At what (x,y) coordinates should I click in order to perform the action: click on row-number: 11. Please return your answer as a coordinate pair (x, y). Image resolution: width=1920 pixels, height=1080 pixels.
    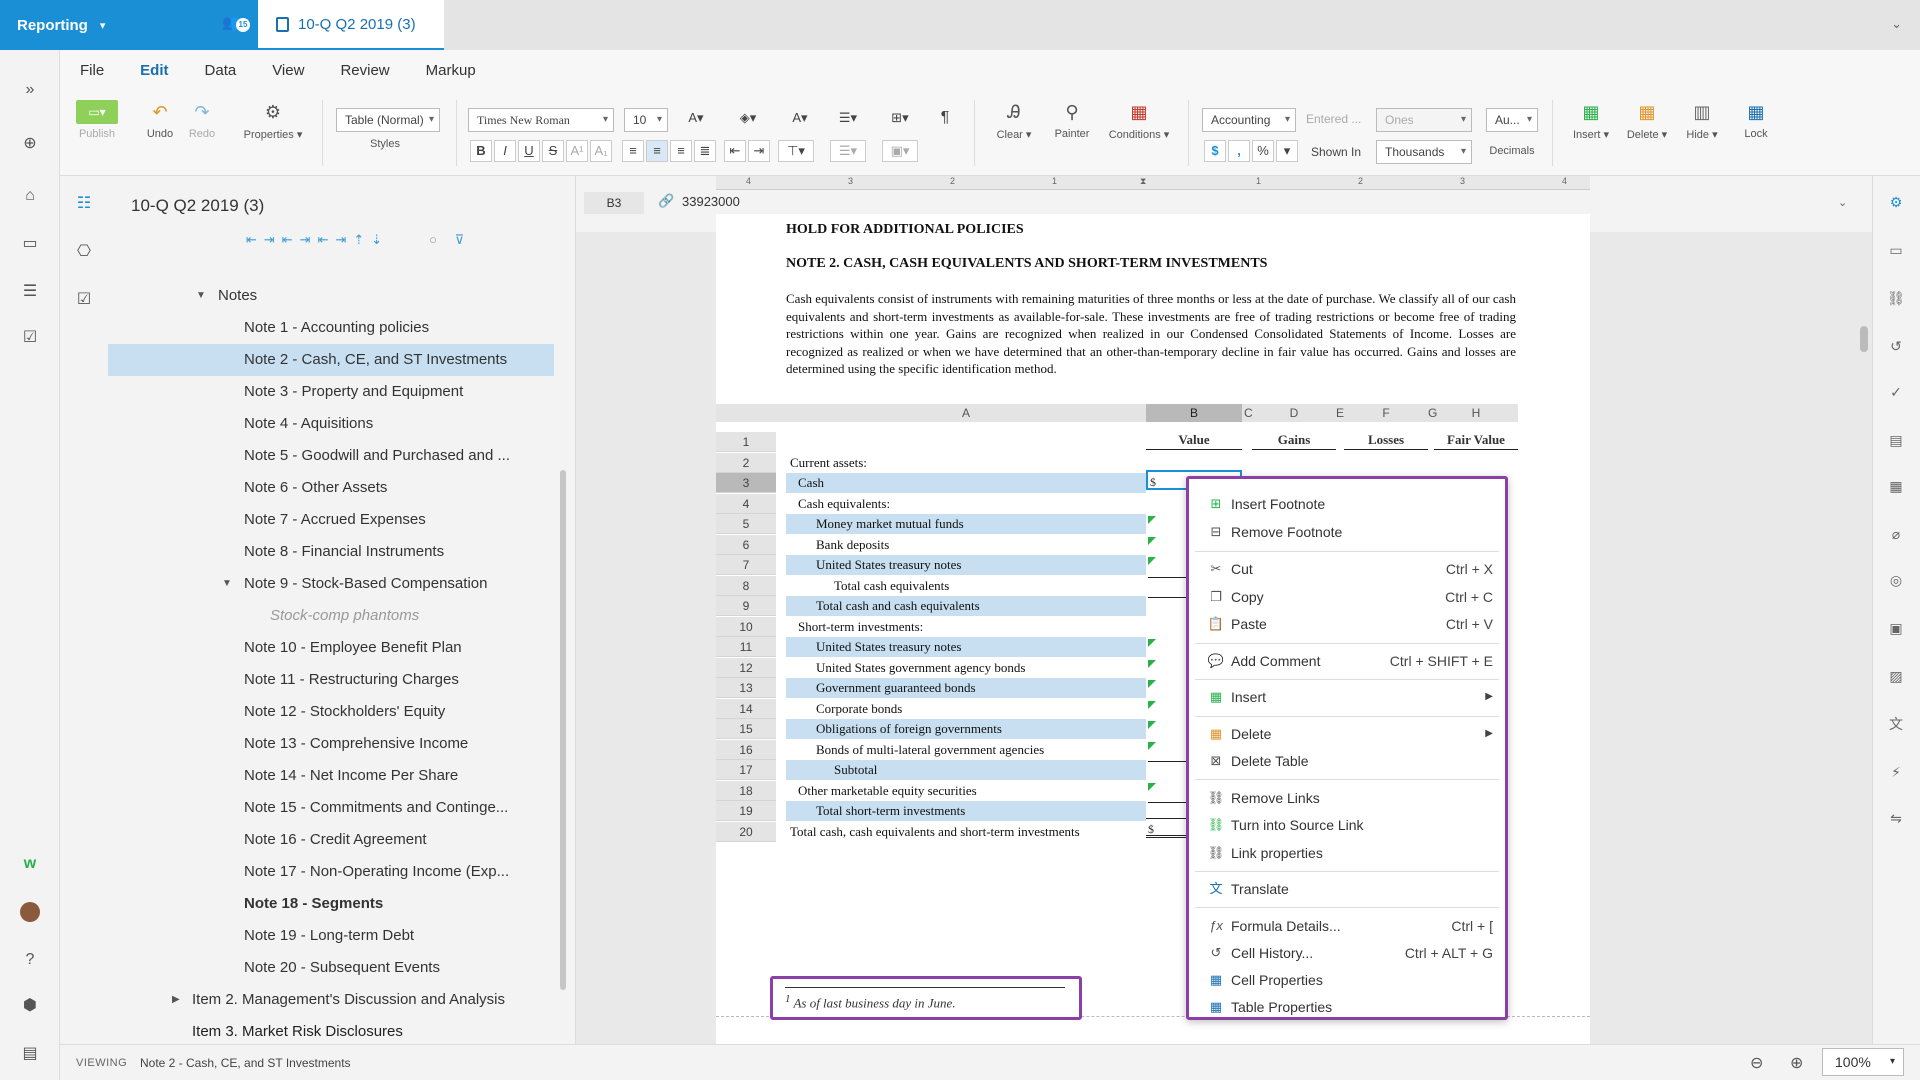
    Looking at the image, I should click on (746, 647).